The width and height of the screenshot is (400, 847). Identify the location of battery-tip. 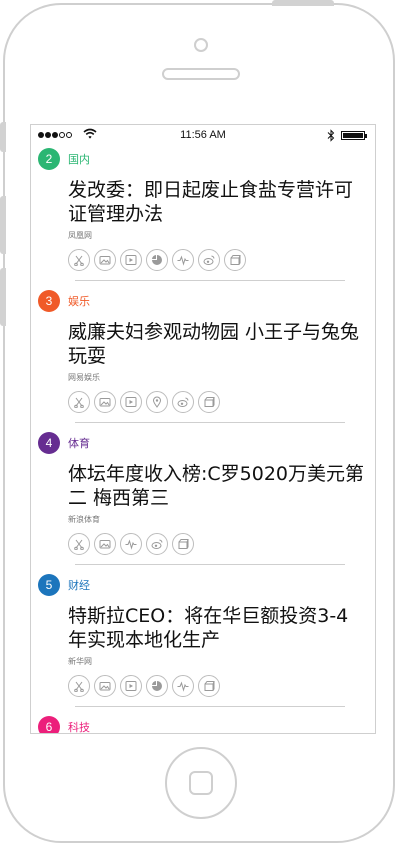
(366, 136).